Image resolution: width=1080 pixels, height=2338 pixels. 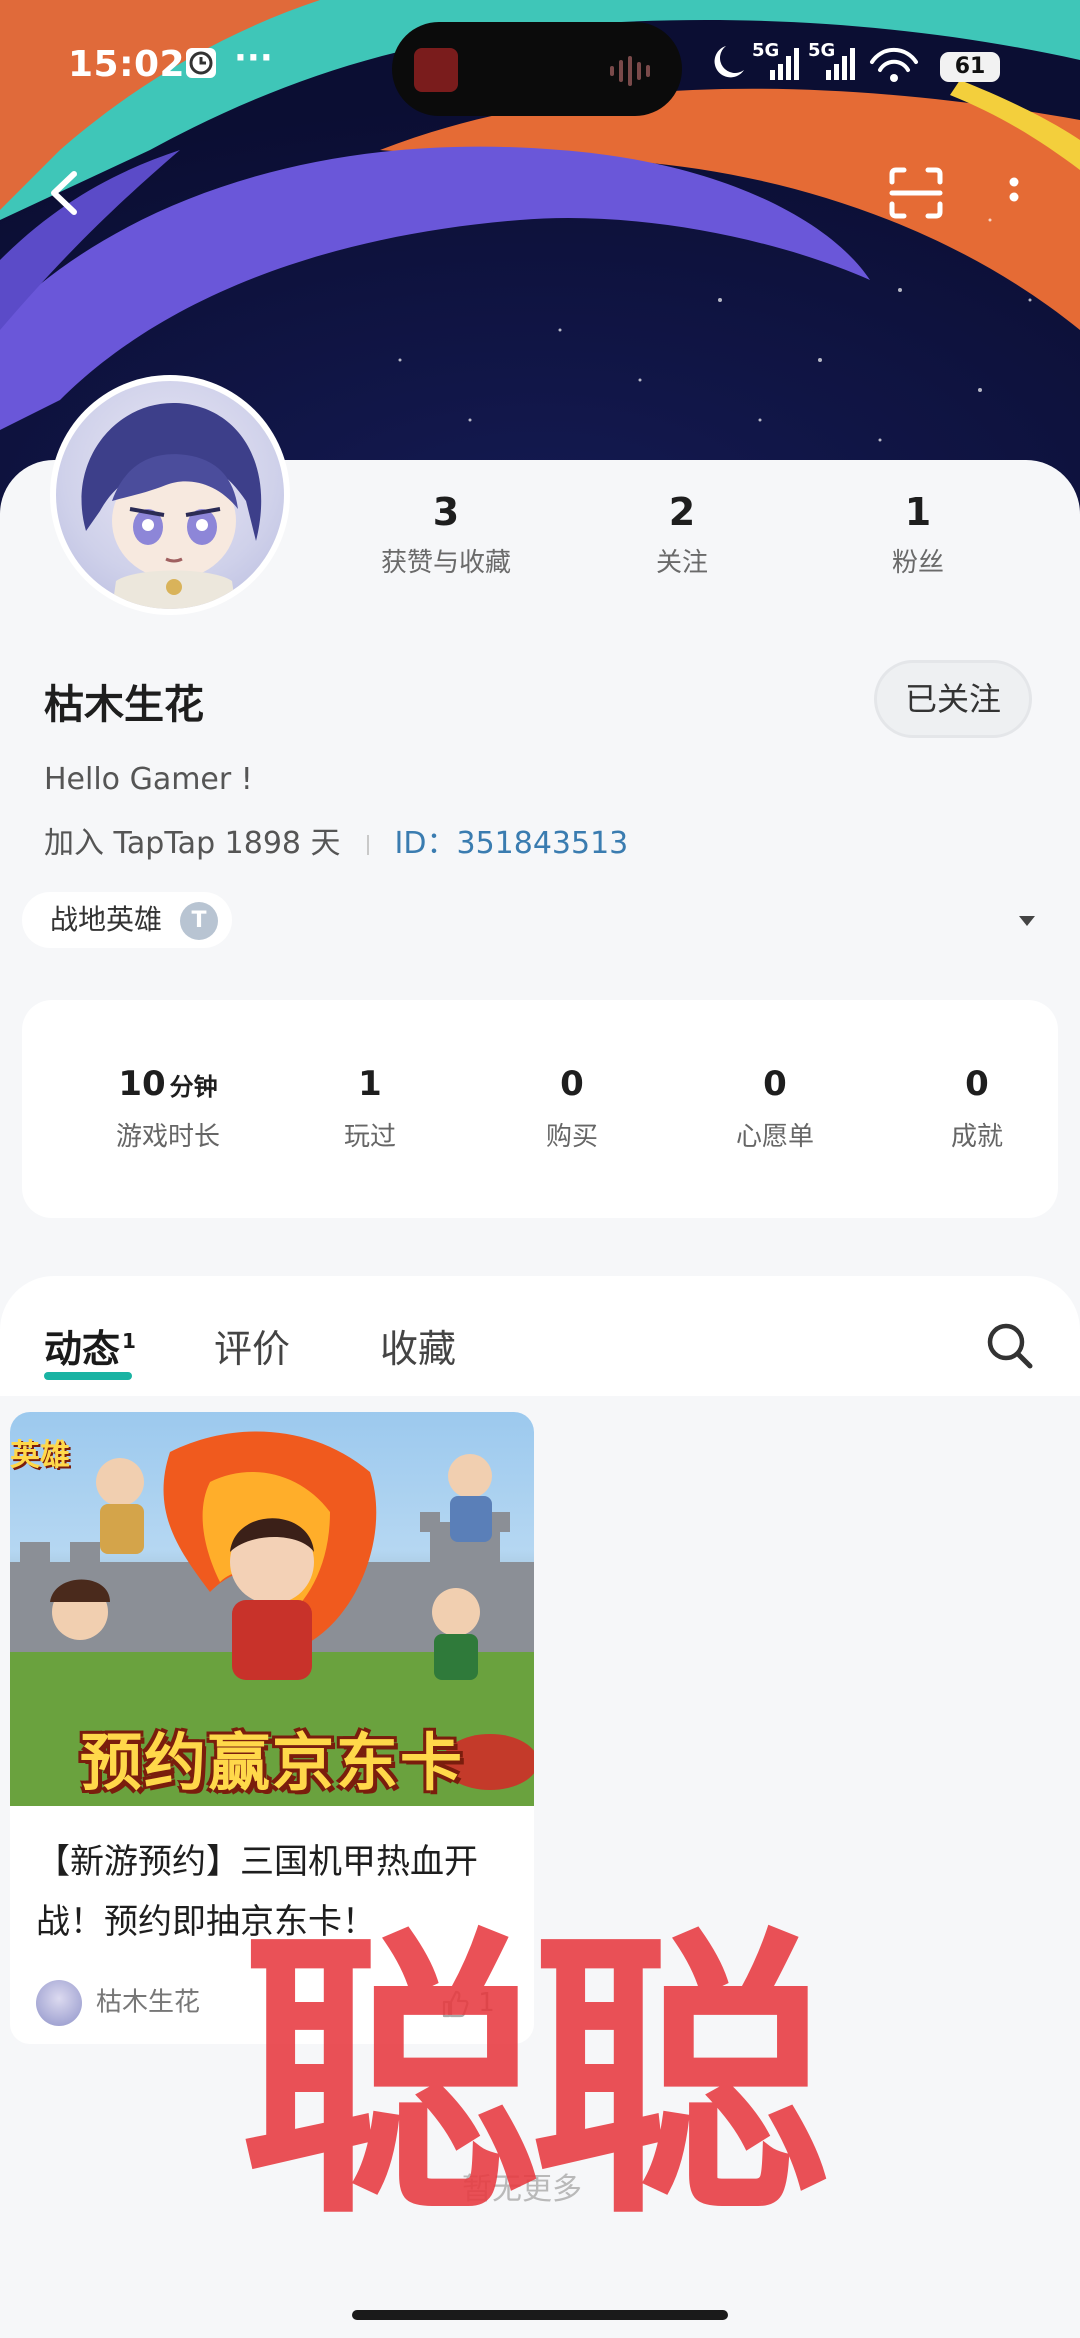 What do you see at coordinates (367, 844) in the screenshot?
I see `meta-divider` at bounding box center [367, 844].